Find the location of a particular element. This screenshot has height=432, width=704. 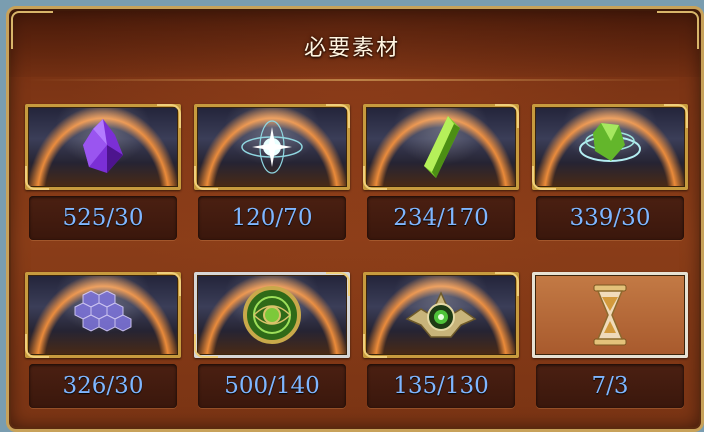

hourglass-icon is located at coordinates (610, 315).